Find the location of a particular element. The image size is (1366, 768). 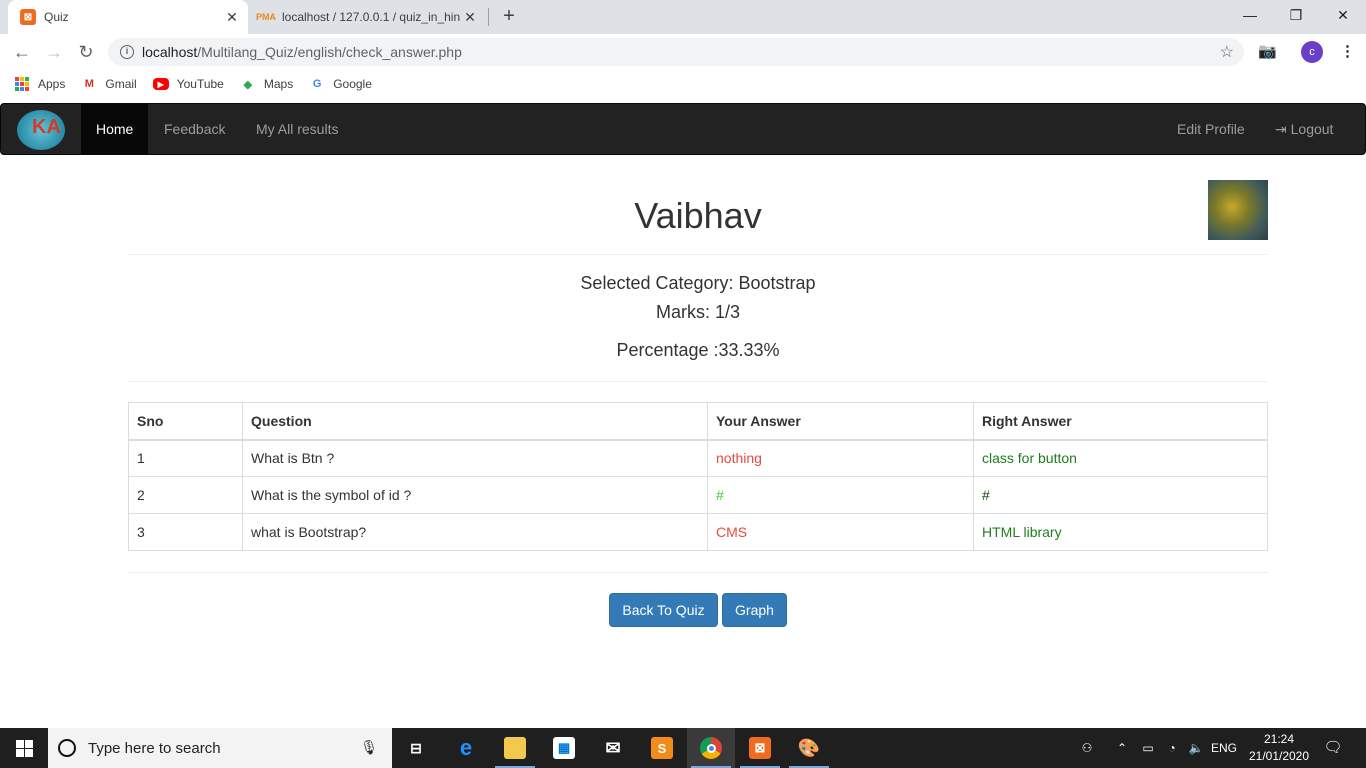

task-view-icon: ⊟ is located at coordinates (416, 747).